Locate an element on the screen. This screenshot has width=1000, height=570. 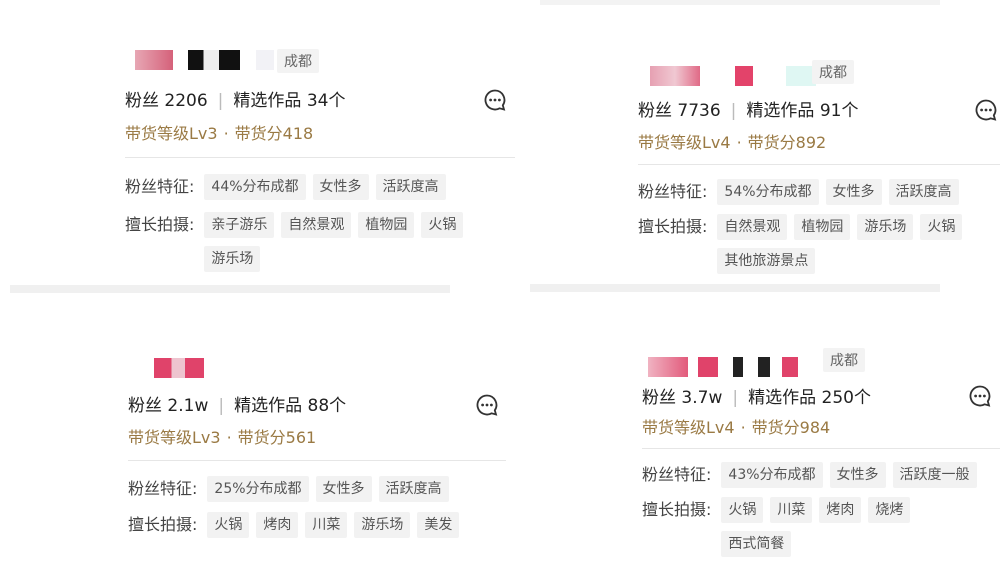
works-count: 91个 is located at coordinates (839, 111).